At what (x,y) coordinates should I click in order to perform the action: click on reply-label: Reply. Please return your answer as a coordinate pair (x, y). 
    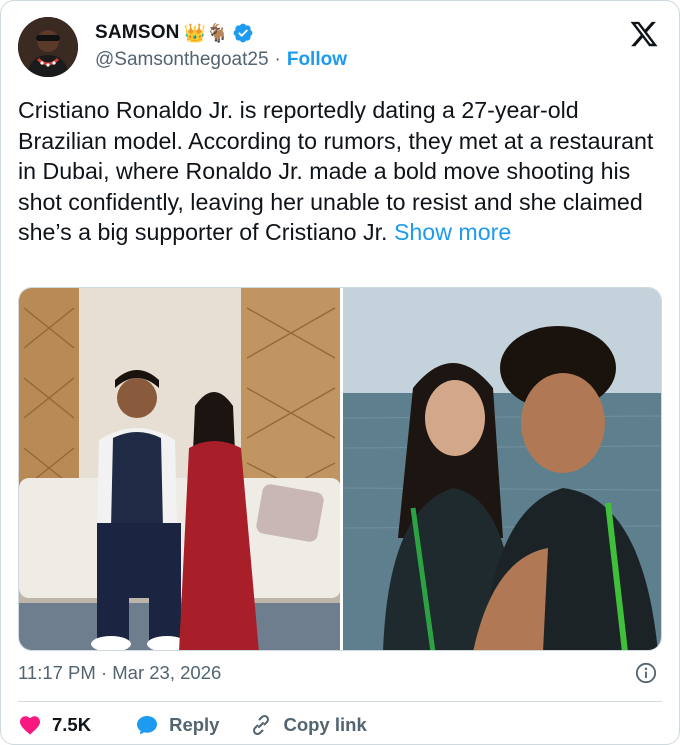
    Looking at the image, I should click on (194, 724).